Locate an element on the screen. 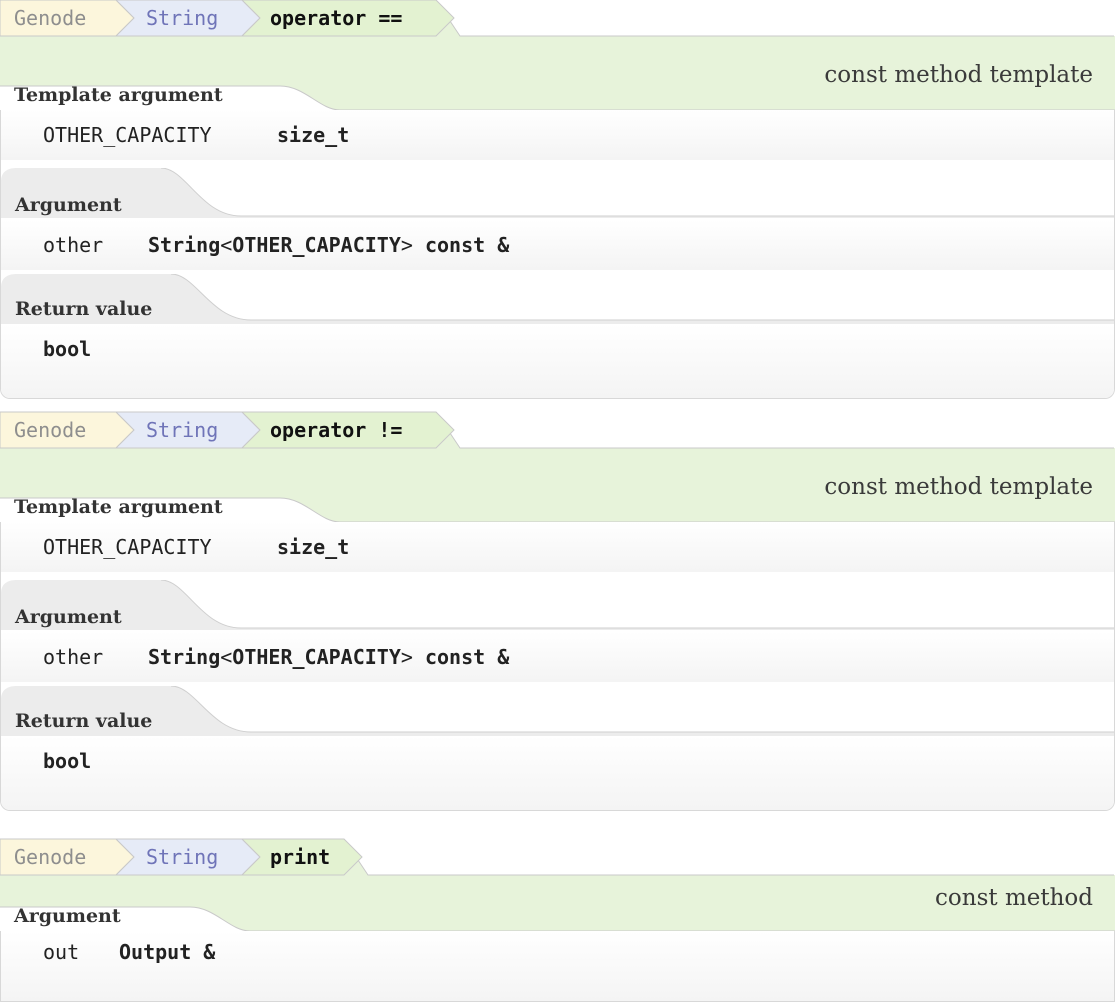  breadcrumb-member: operator == is located at coordinates (336, 18).